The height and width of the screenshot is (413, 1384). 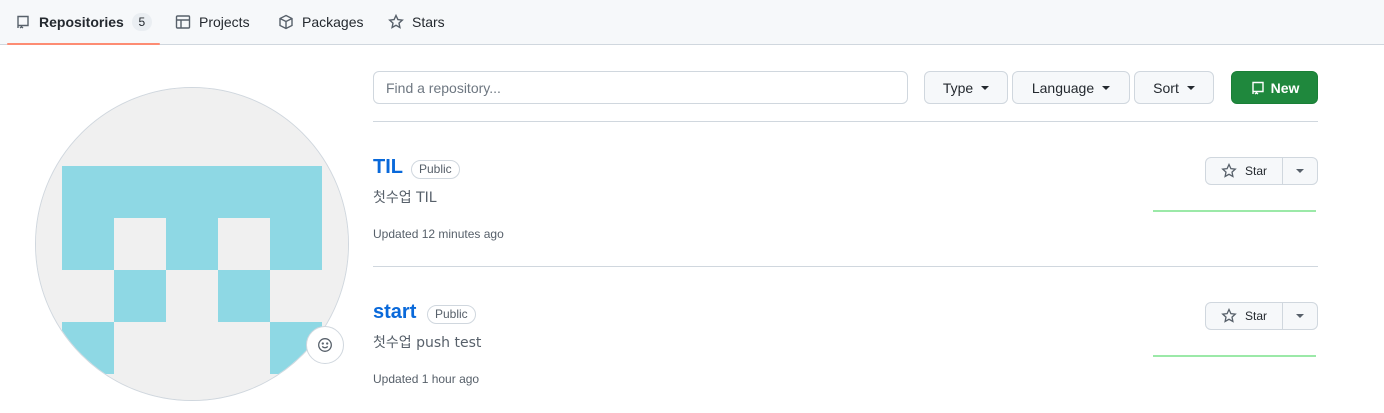 I want to click on new-repository-button: New, so click(x=1274, y=87).